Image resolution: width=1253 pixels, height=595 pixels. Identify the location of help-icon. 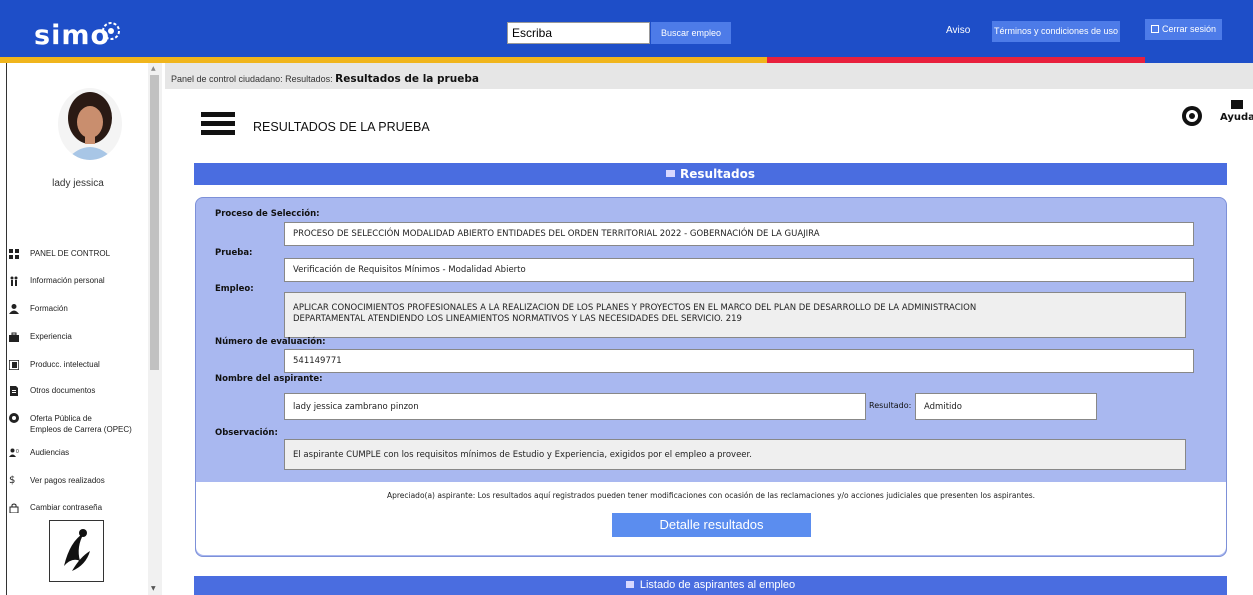
(1192, 116).